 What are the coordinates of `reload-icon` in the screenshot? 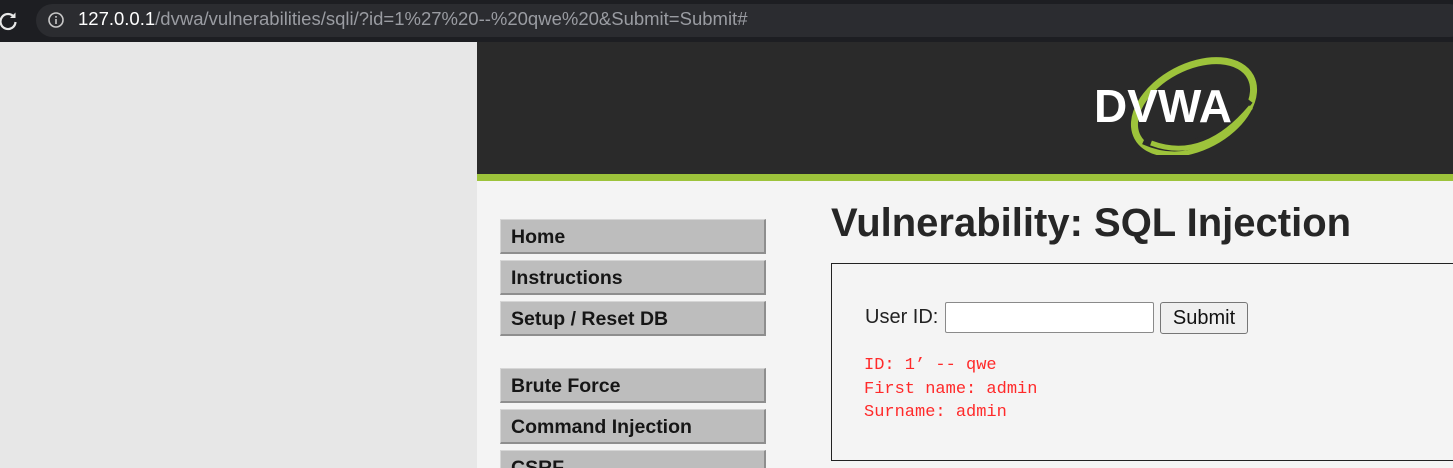 It's located at (10, 21).